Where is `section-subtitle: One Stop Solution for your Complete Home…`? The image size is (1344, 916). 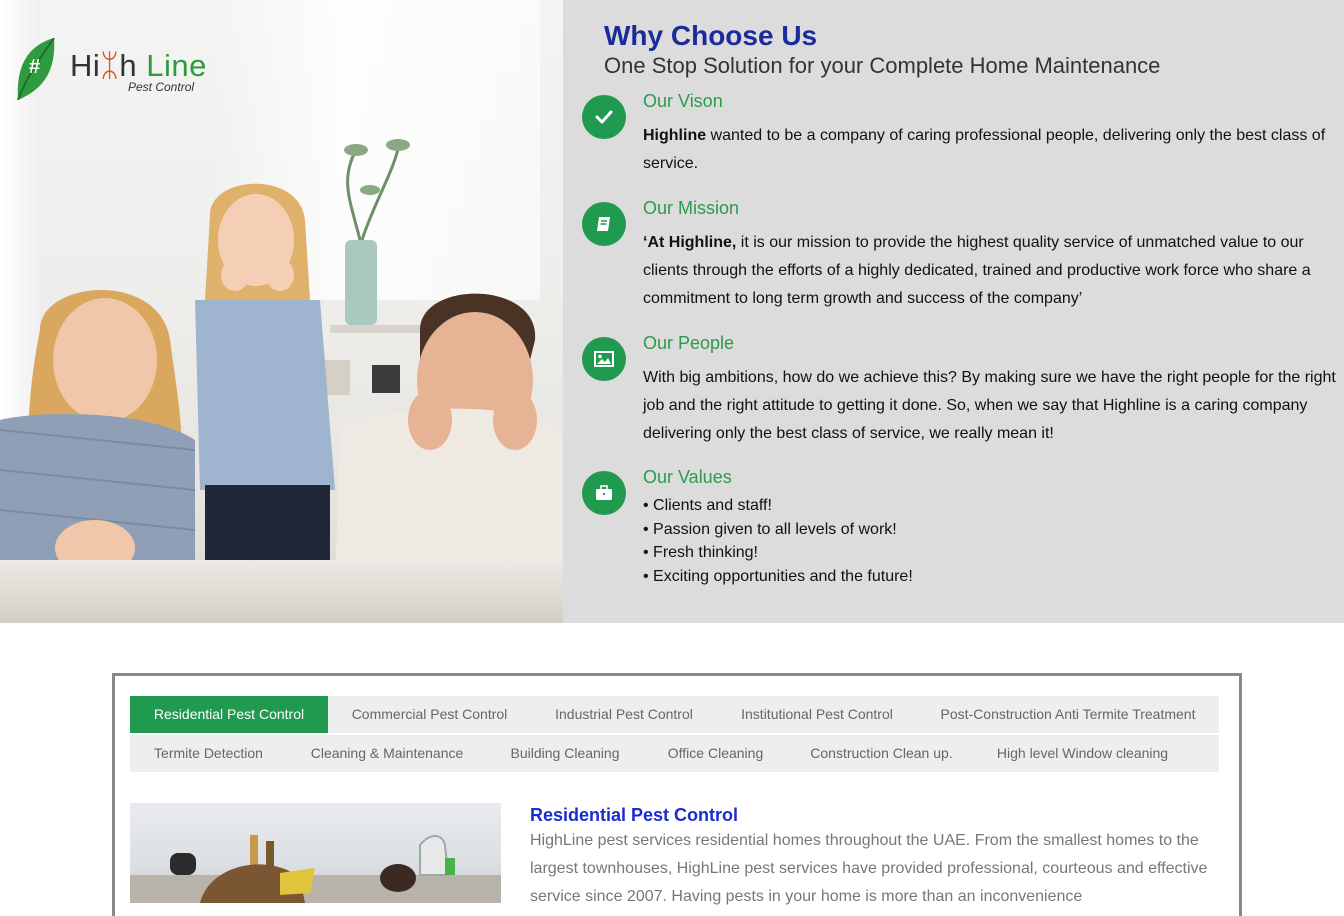 section-subtitle: One Stop Solution for your Complete Home… is located at coordinates (882, 65).